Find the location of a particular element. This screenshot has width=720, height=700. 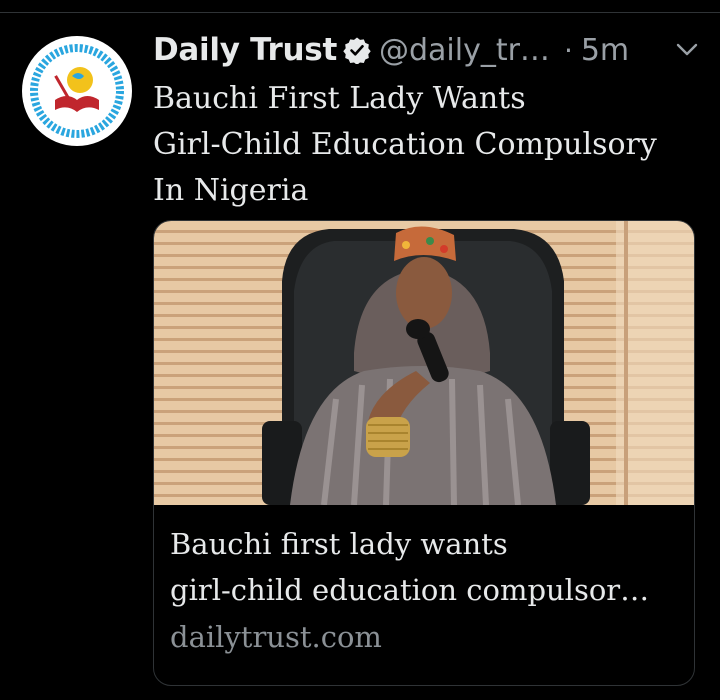

avatar is located at coordinates (77, 91).